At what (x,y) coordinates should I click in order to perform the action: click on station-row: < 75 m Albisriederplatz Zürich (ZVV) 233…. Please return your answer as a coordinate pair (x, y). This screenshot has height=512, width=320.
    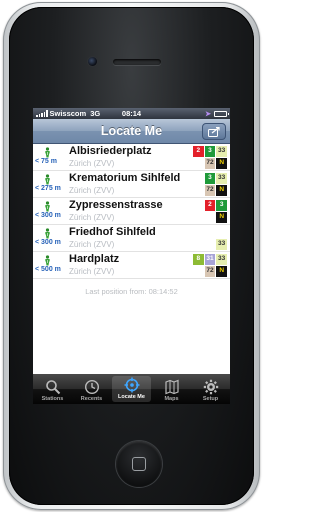
    Looking at the image, I should click on (131, 157).